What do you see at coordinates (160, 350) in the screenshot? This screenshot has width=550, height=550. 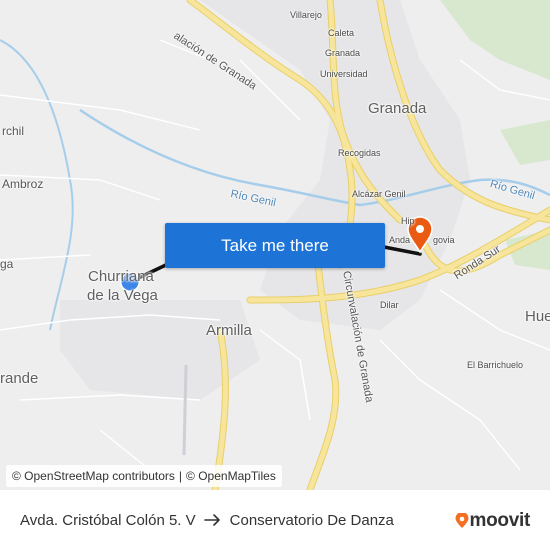 I see `urban-area` at bounding box center [160, 350].